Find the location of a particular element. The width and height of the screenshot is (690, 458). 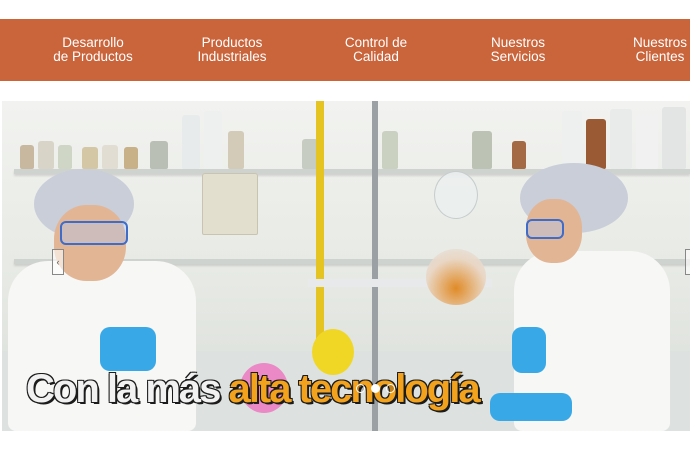

separatory-funnel is located at coordinates (456, 277).